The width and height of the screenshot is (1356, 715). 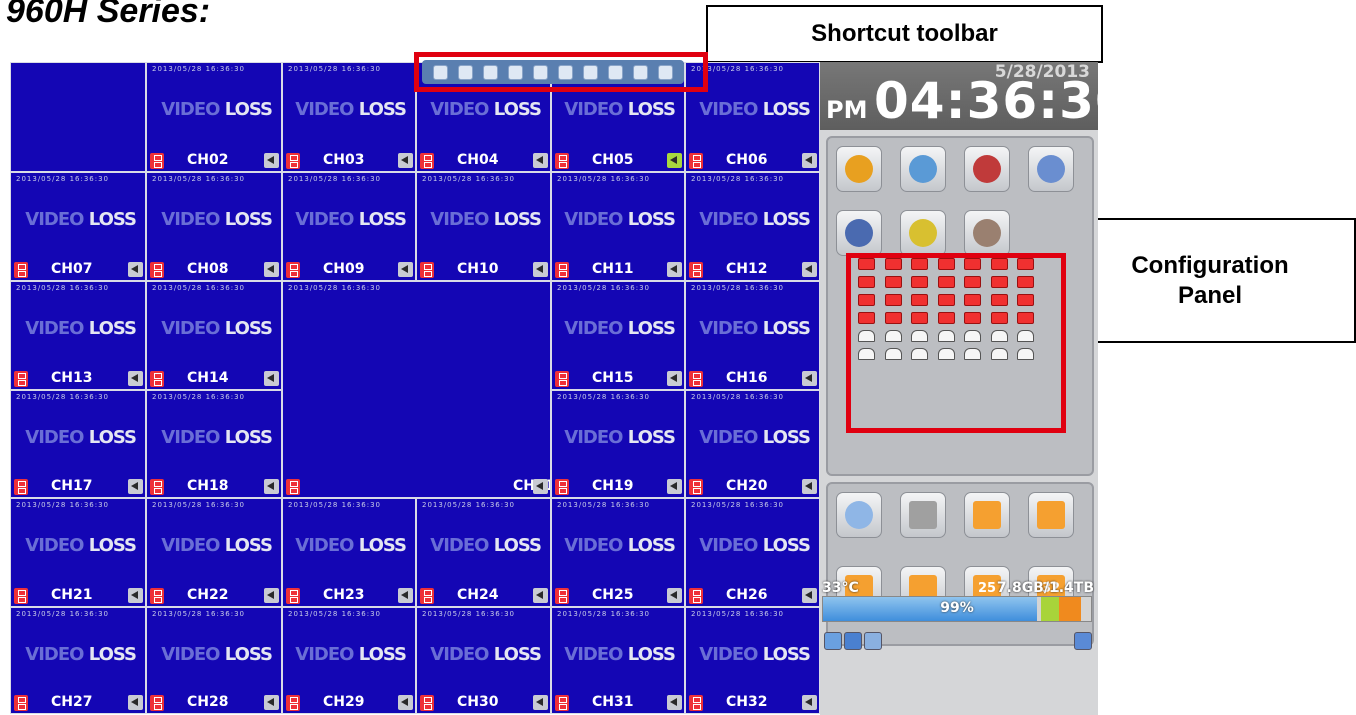 I want to click on channel-tile: 2013/05/28 16:36:30 VIDEO LOSS CH32, so click(x=752, y=660).